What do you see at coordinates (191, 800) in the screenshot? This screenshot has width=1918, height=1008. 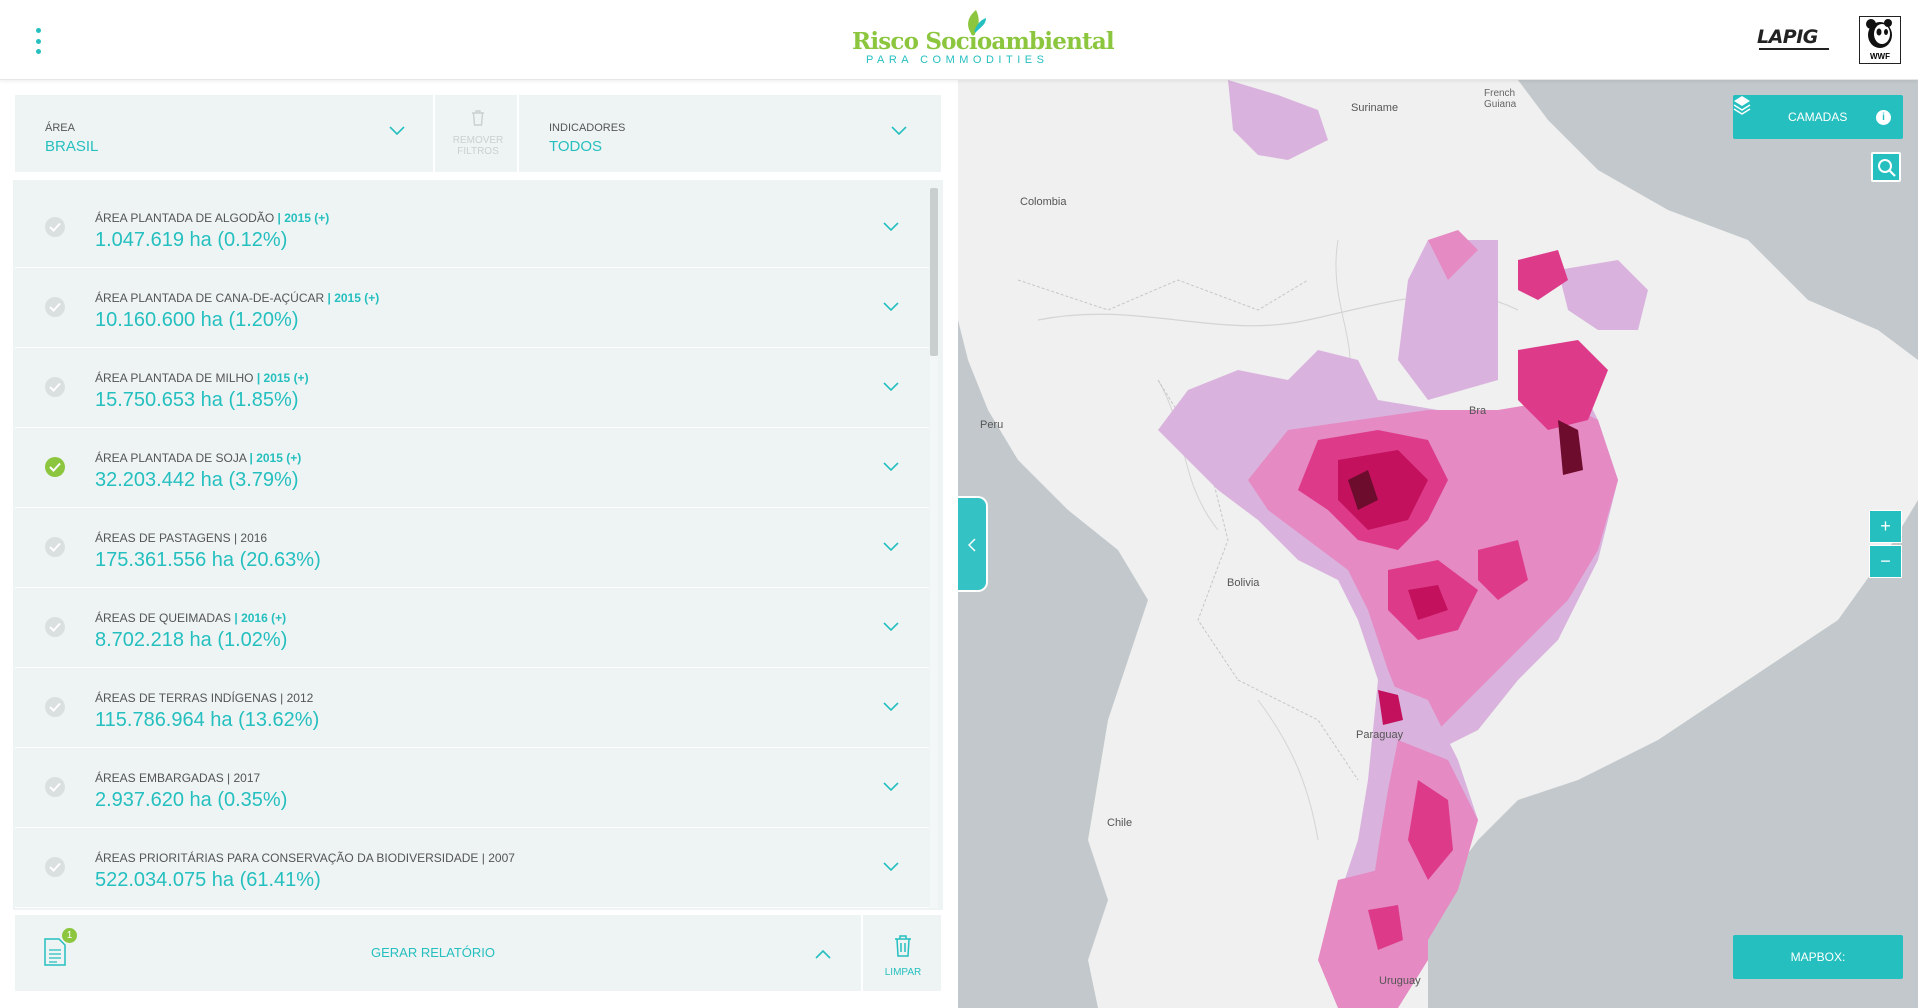 I see `indicator-value: 2.937.620 ha (0.35%)` at bounding box center [191, 800].